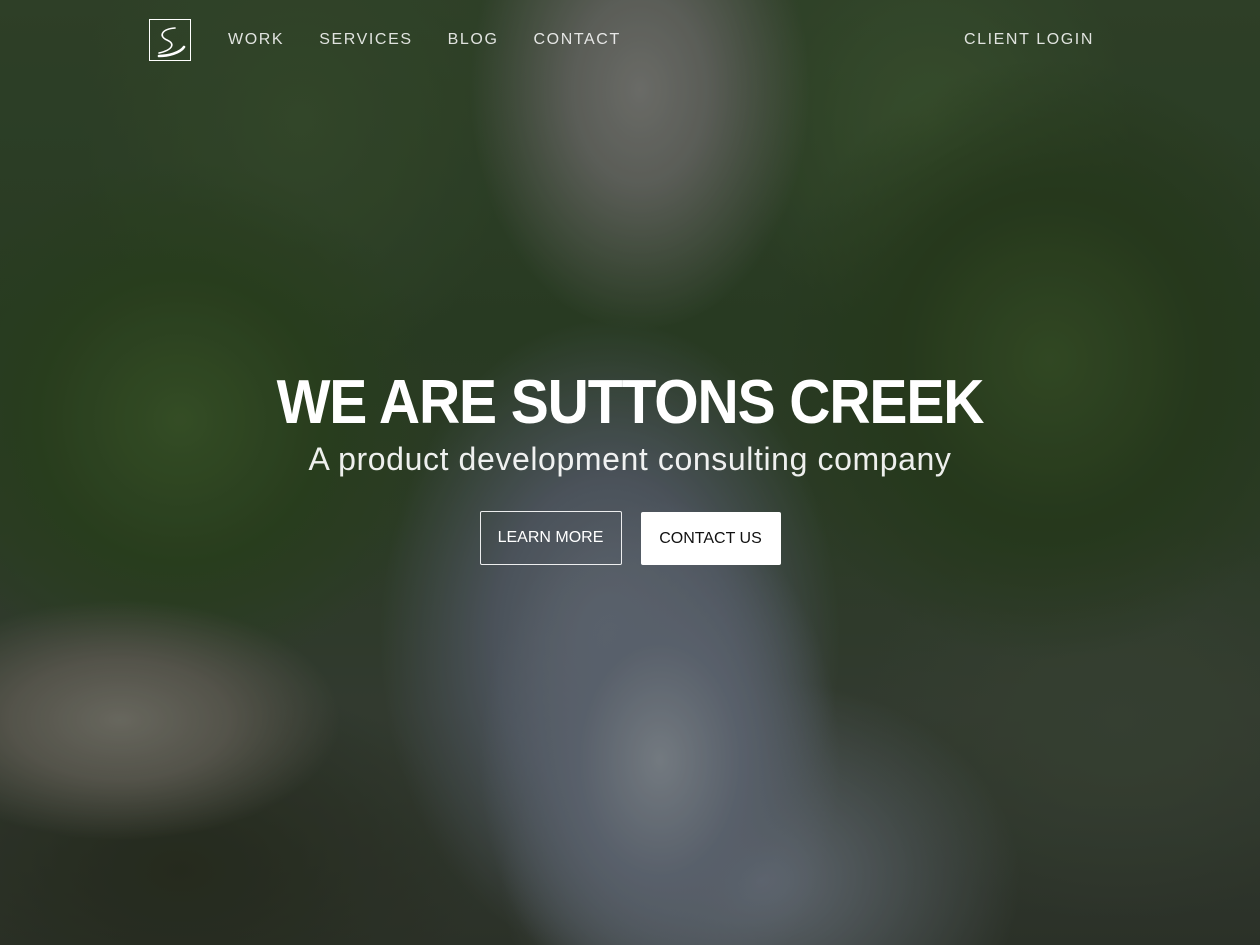 The image size is (1260, 945). What do you see at coordinates (1029, 40) in the screenshot?
I see `client-login-link: CLIENT LOGIN` at bounding box center [1029, 40].